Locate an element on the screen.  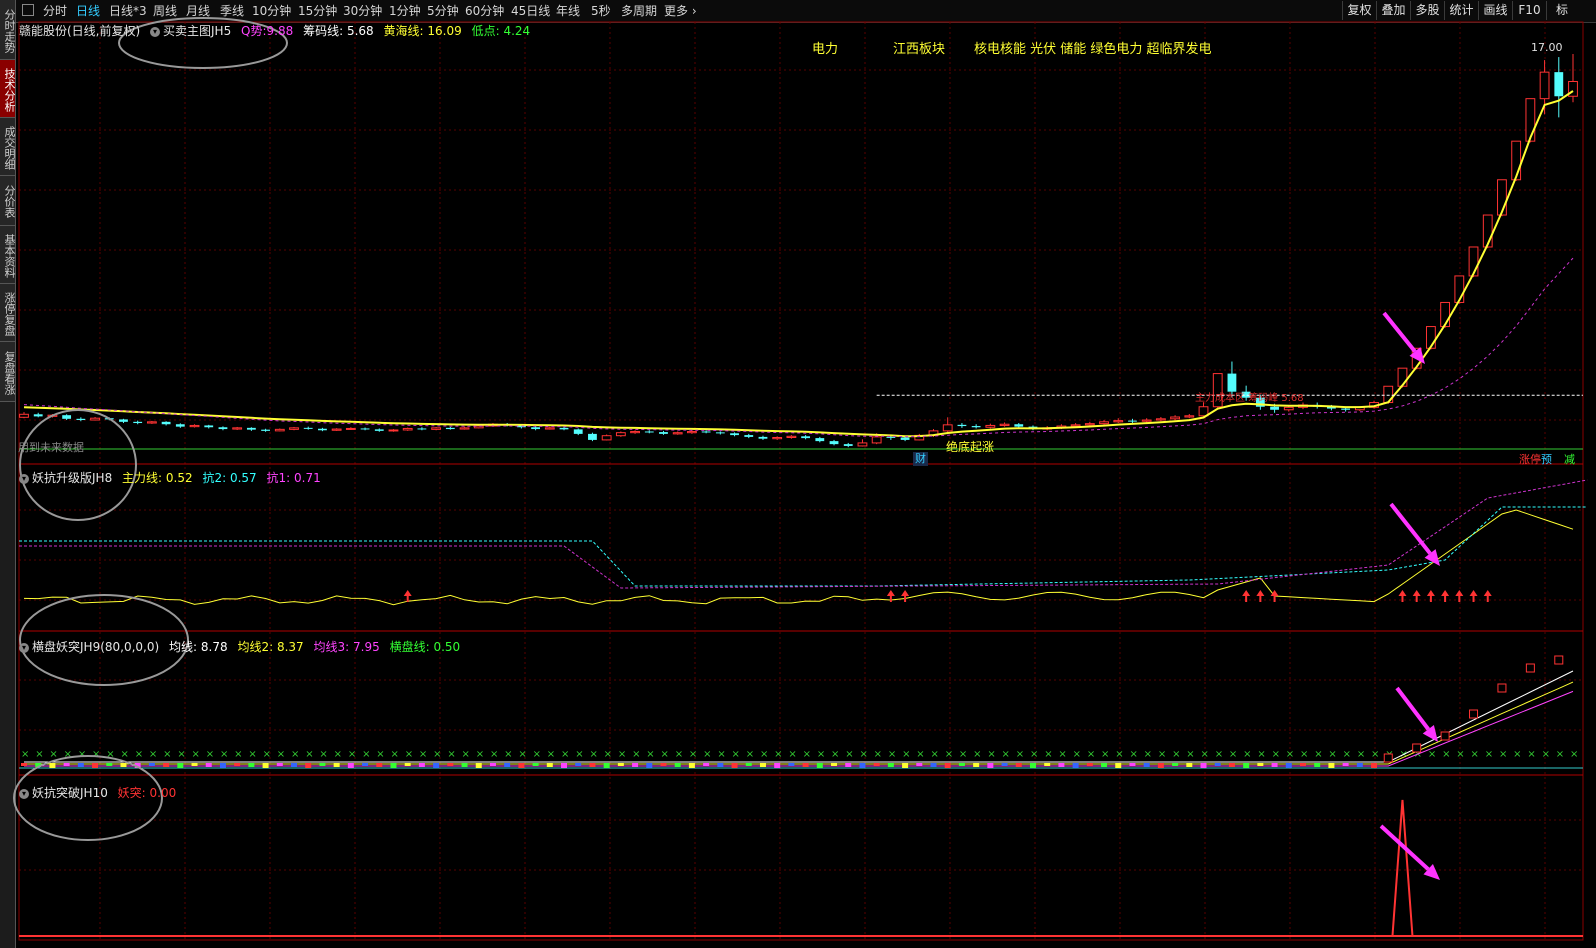
cost-zone-label: 主力成本区 筹码峰 5.68 is located at coordinates (1249, 398).